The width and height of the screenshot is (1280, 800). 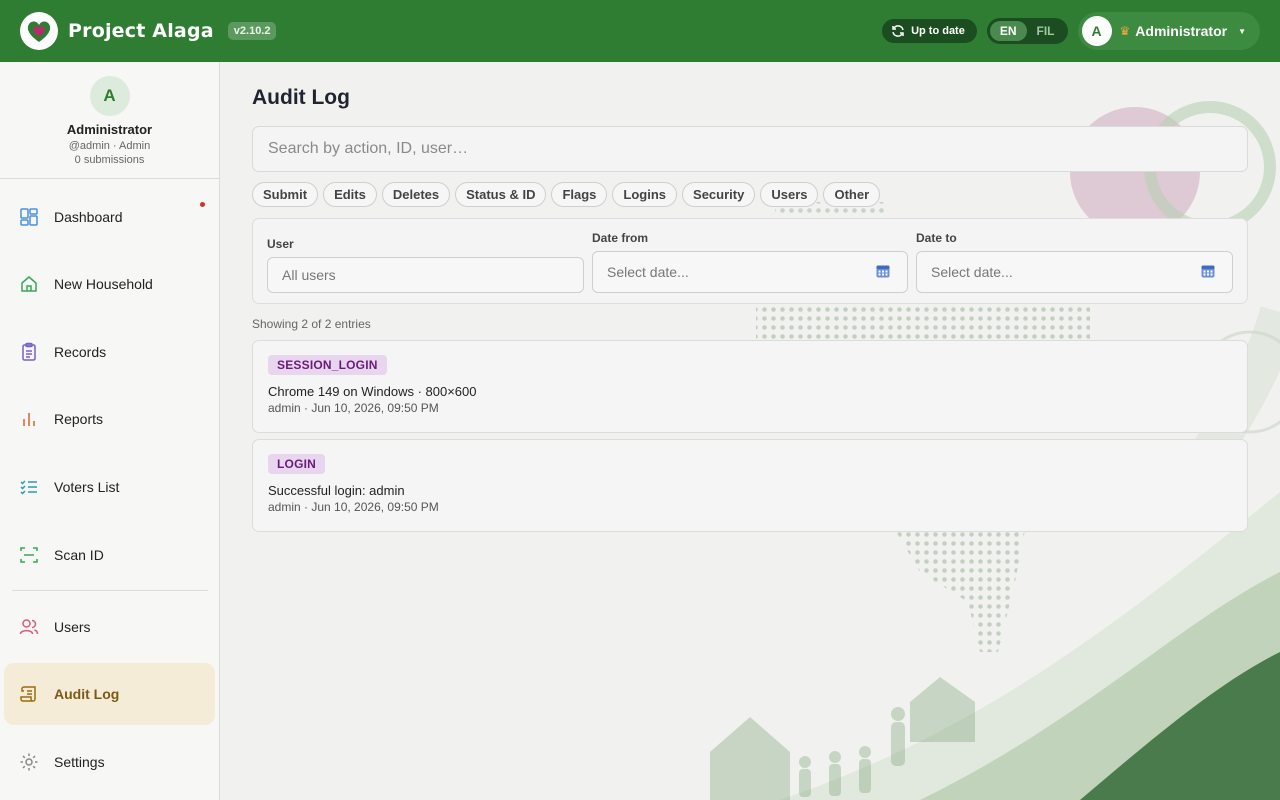 What do you see at coordinates (898, 31) in the screenshot?
I see `refresh-icon` at bounding box center [898, 31].